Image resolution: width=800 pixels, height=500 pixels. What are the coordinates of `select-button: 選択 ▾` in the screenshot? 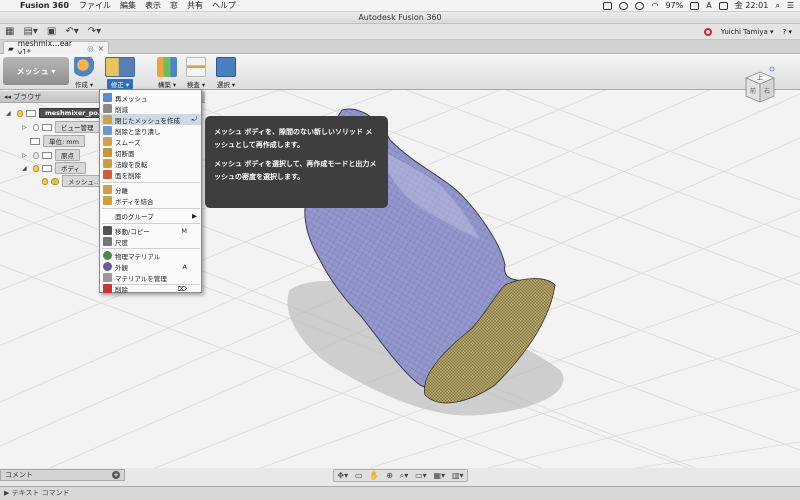 It's located at (226, 73).